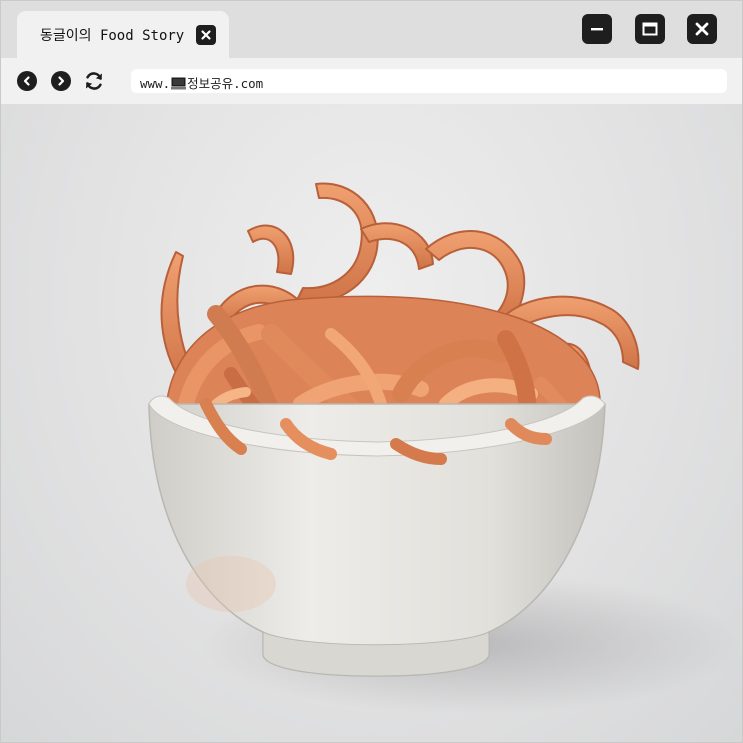  I want to click on minimize-icon, so click(597, 29).